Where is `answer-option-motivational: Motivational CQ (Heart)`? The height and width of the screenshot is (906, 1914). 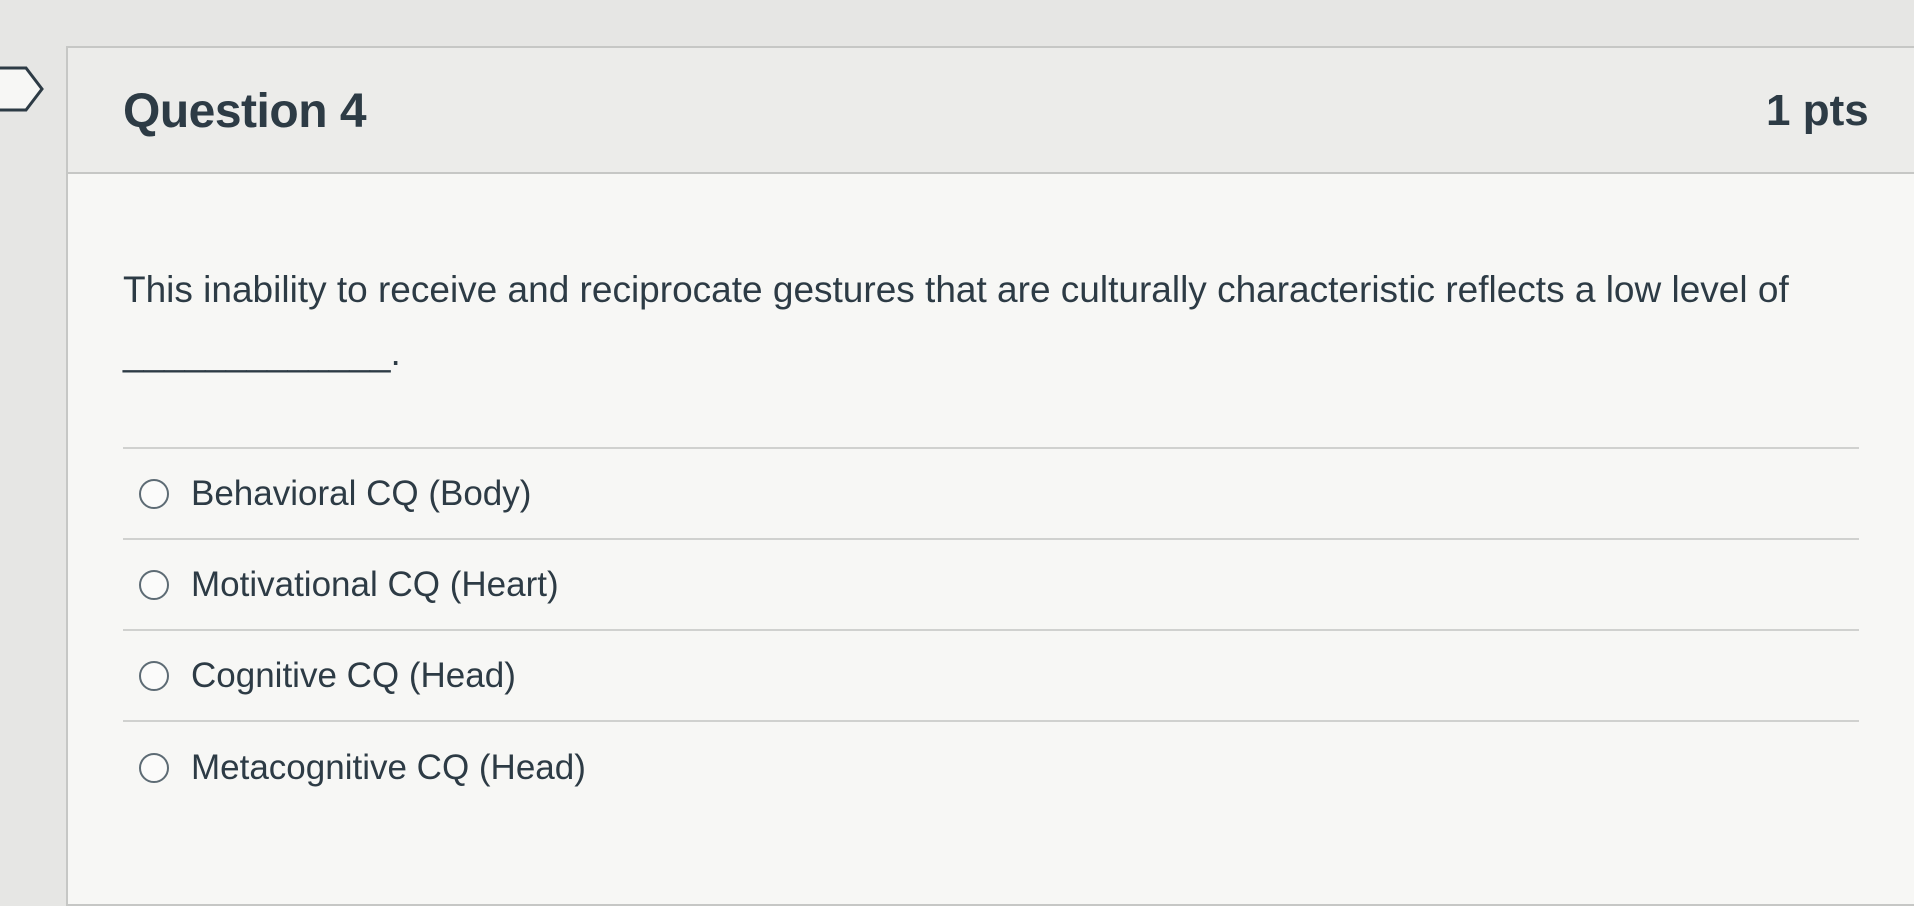
answer-option-motivational: Motivational CQ (Heart) is located at coordinates (991, 585).